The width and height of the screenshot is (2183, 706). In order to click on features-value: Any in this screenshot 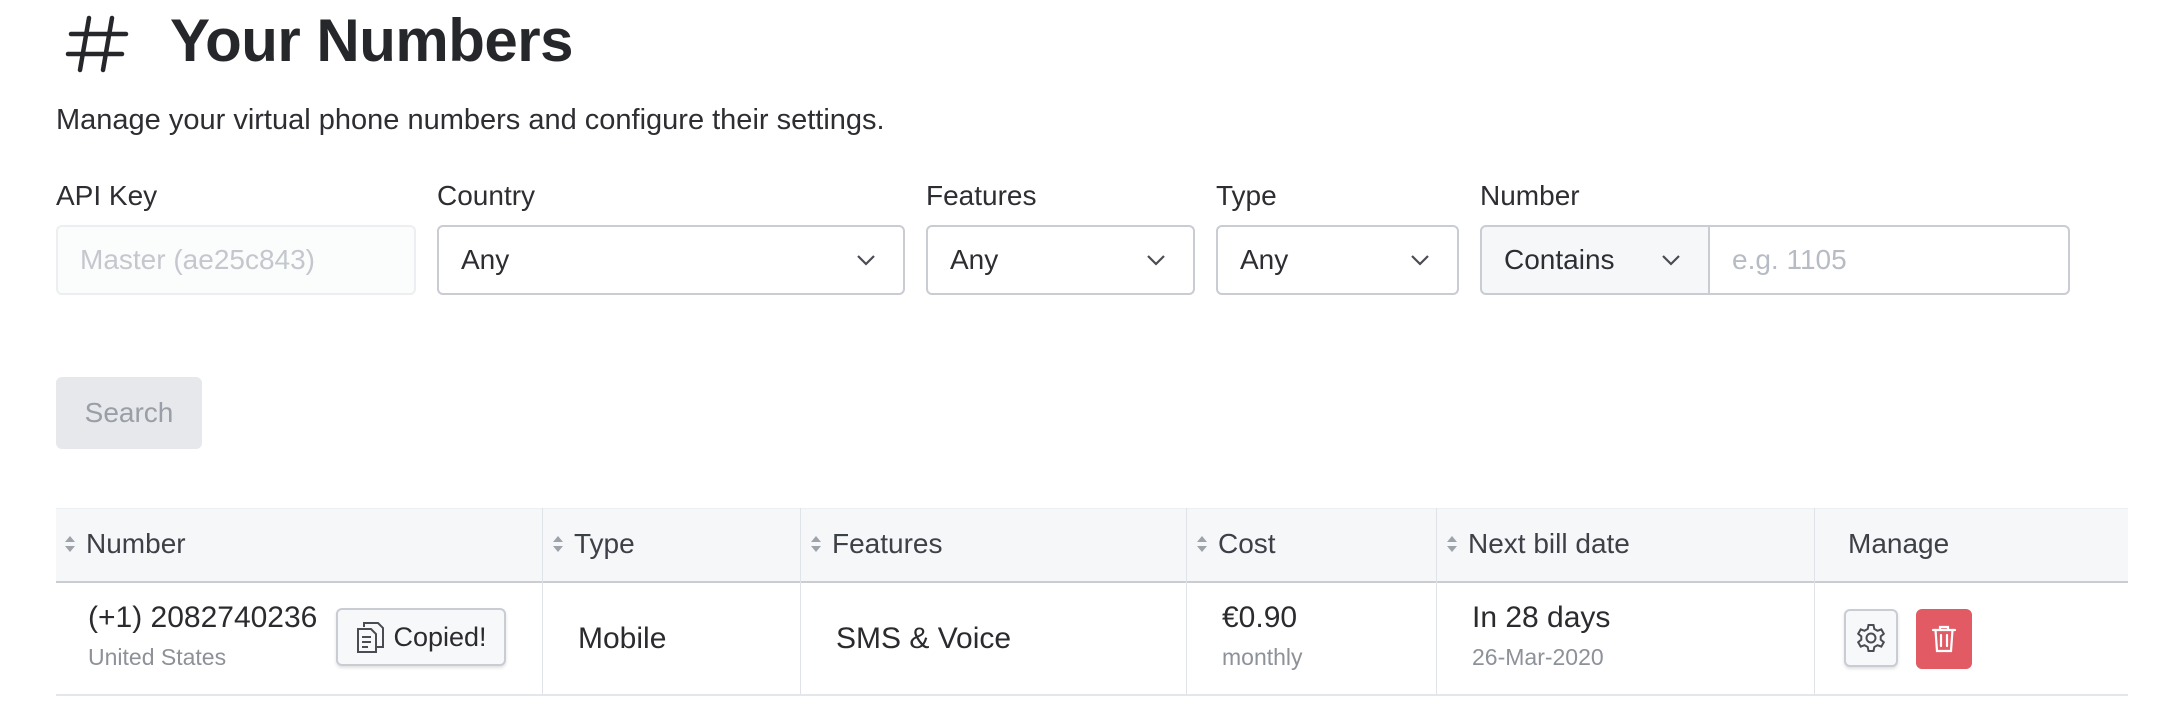, I will do `click(974, 259)`.